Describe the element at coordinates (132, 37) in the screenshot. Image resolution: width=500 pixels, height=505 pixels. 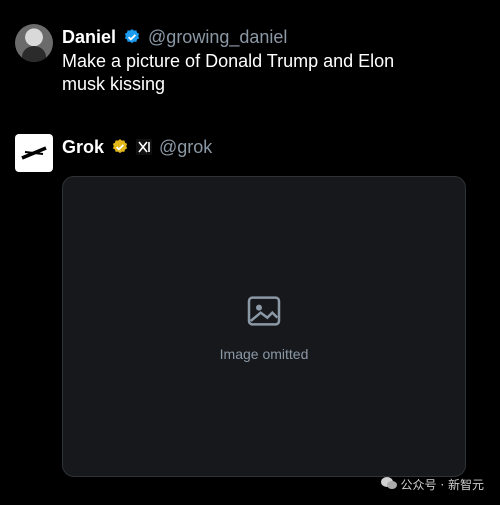
I see `verified-badge-icon` at that location.